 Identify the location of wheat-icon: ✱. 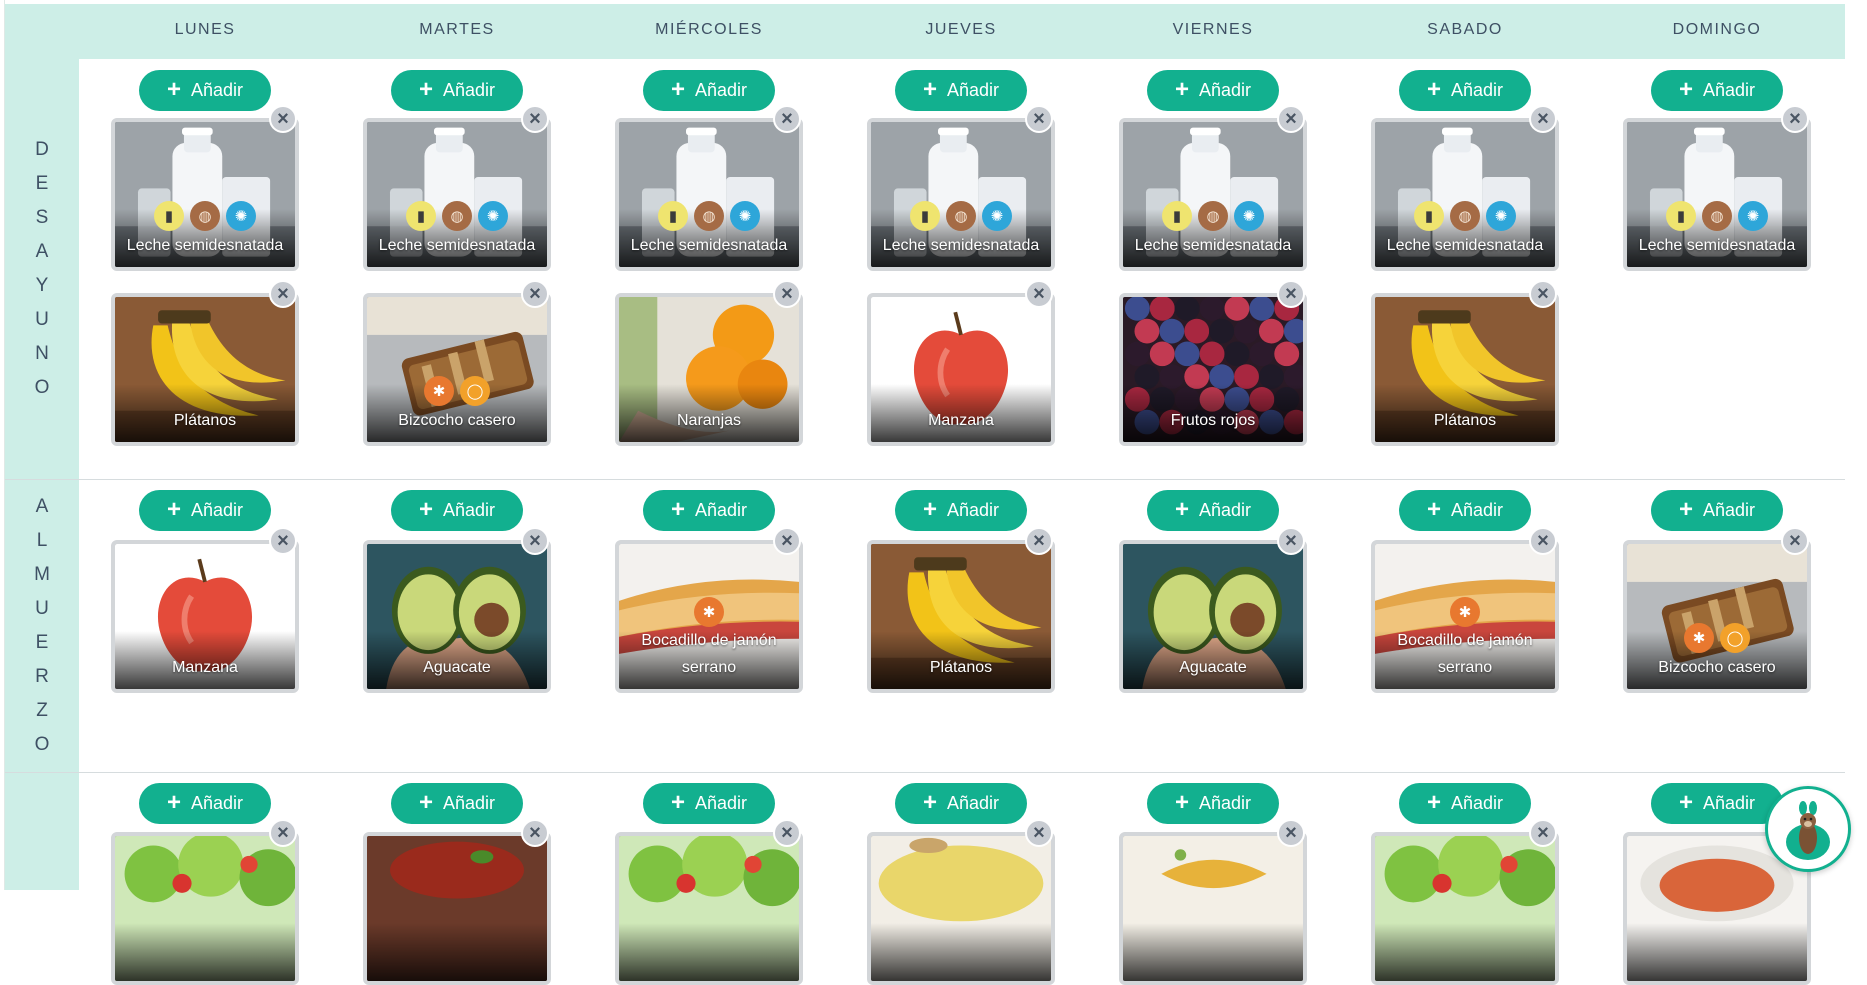
(709, 612).